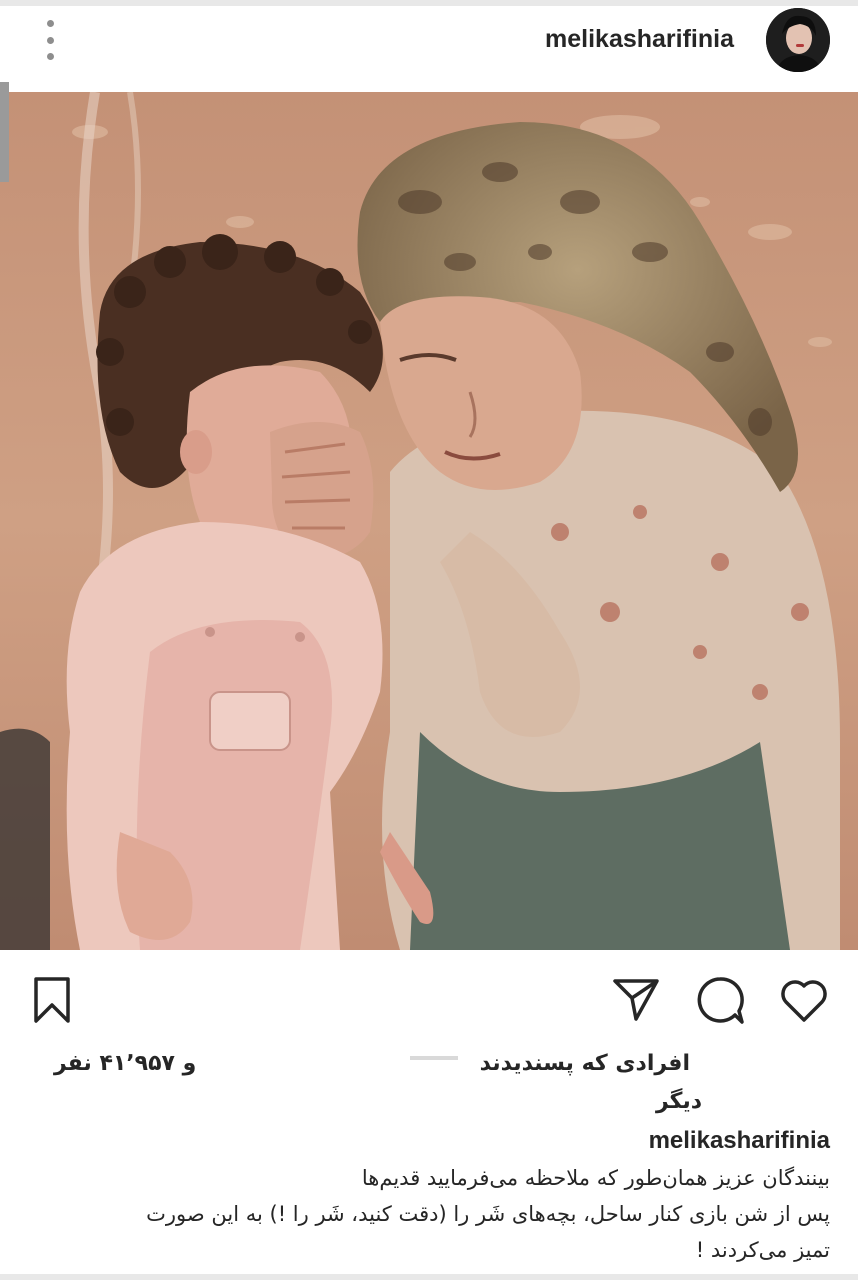 The height and width of the screenshot is (1280, 858). Describe the element at coordinates (678, 1101) in the screenshot. I see `likes-suffix: دیگر` at that location.